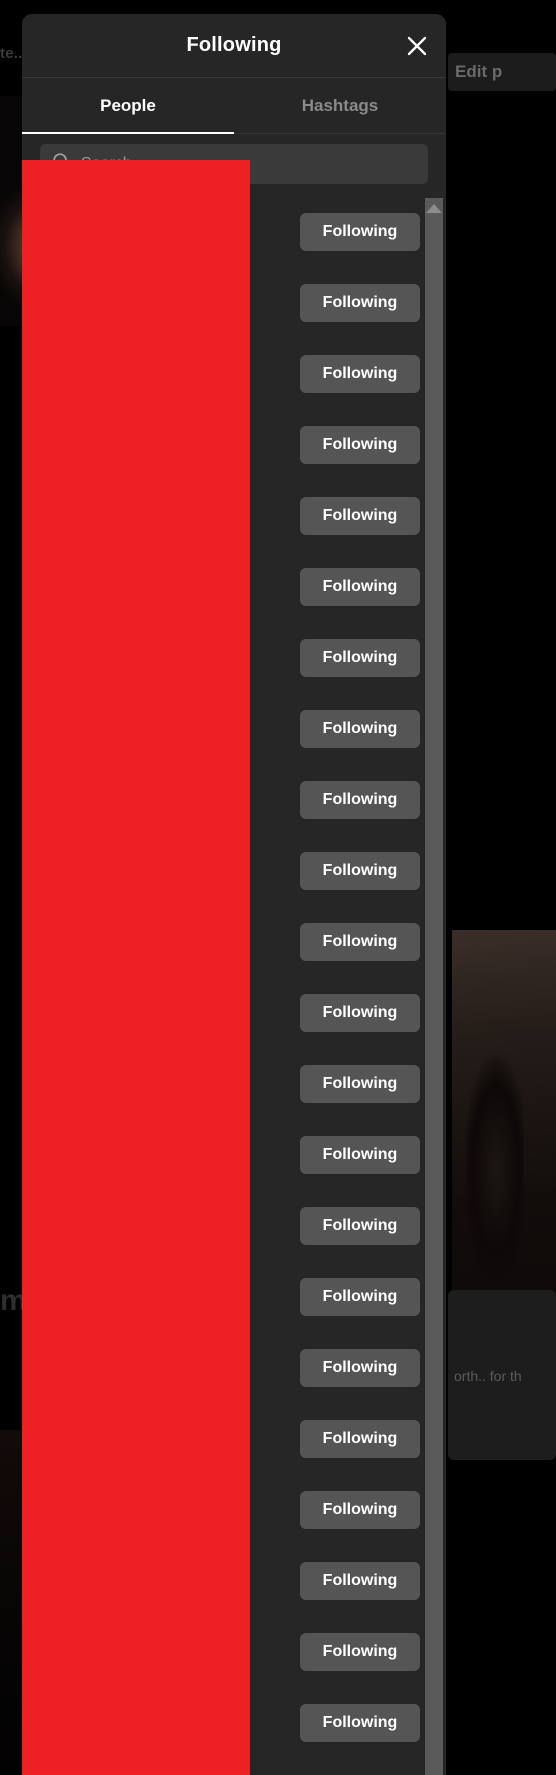 Image resolution: width=556 pixels, height=1775 pixels. I want to click on edit-profile-button: Edit p, so click(502, 72).